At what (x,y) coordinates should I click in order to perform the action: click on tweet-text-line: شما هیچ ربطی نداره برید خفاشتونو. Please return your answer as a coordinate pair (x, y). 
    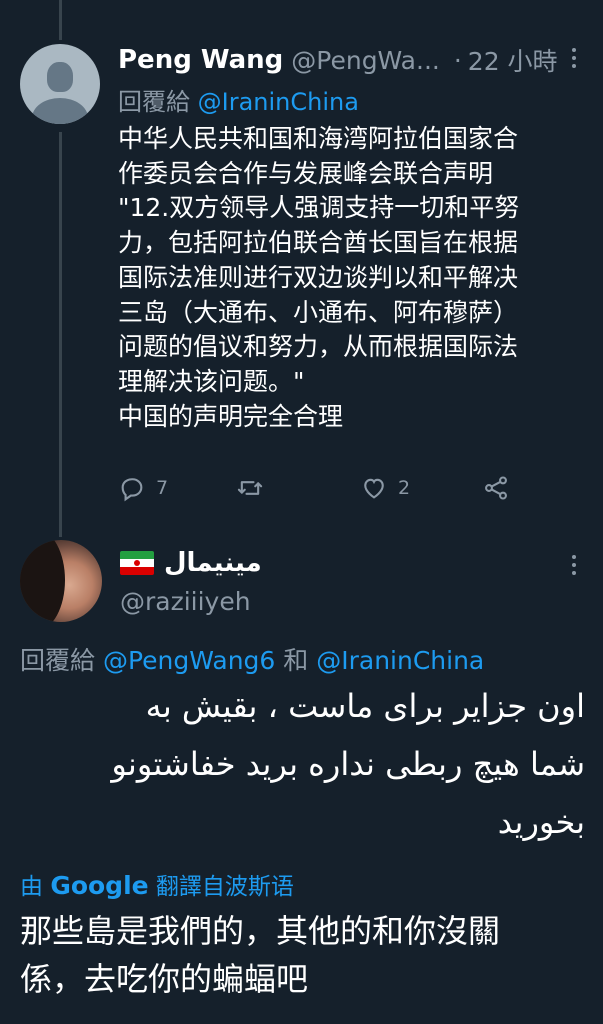
    Looking at the image, I should click on (348, 764).